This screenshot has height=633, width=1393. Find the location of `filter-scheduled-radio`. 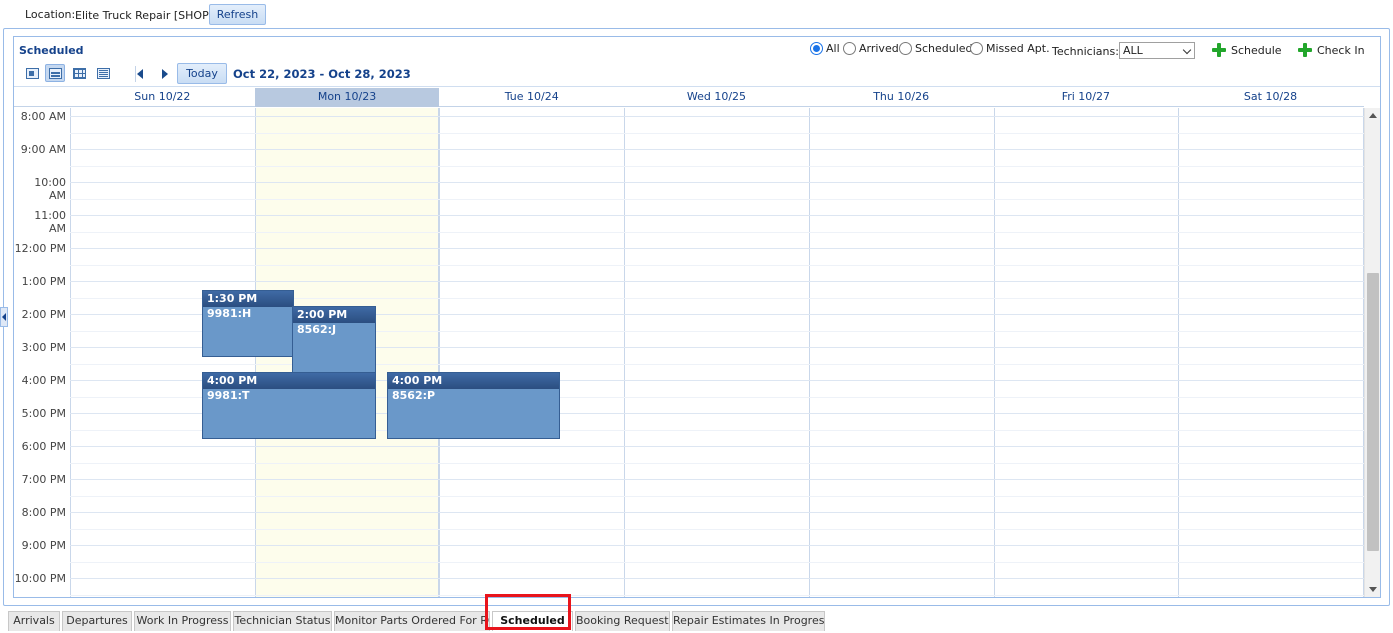

filter-scheduled-radio is located at coordinates (905, 48).